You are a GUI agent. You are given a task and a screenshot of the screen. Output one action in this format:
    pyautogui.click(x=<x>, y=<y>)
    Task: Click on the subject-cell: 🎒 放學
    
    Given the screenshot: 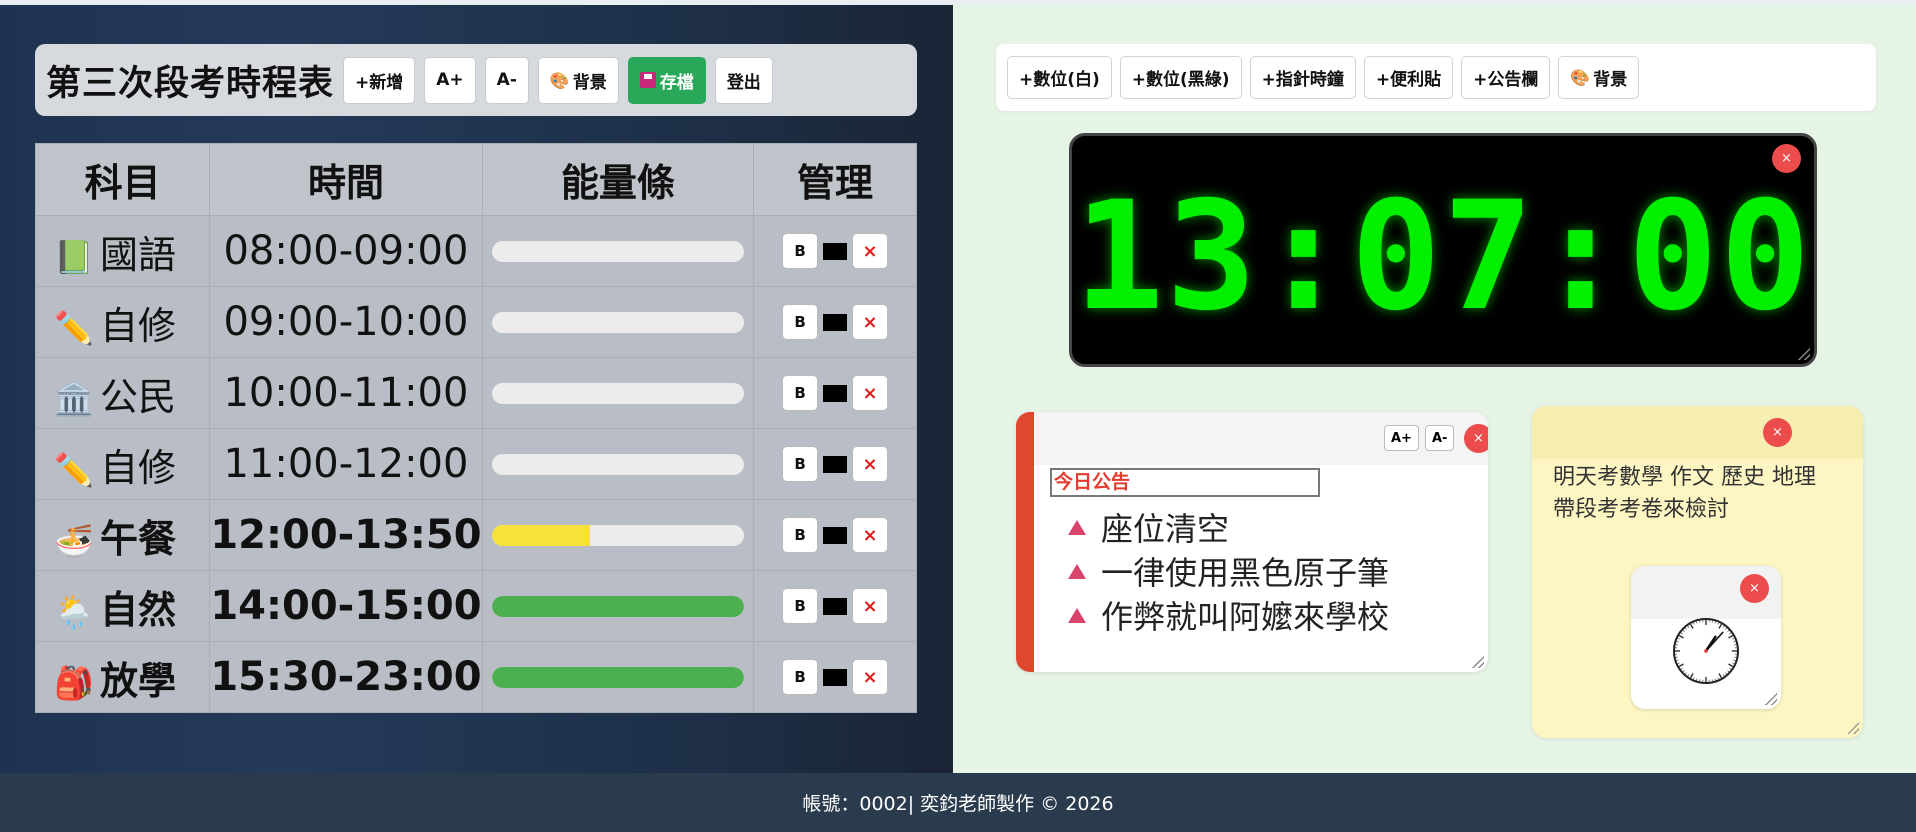 What is the action you would take?
    pyautogui.click(x=122, y=677)
    